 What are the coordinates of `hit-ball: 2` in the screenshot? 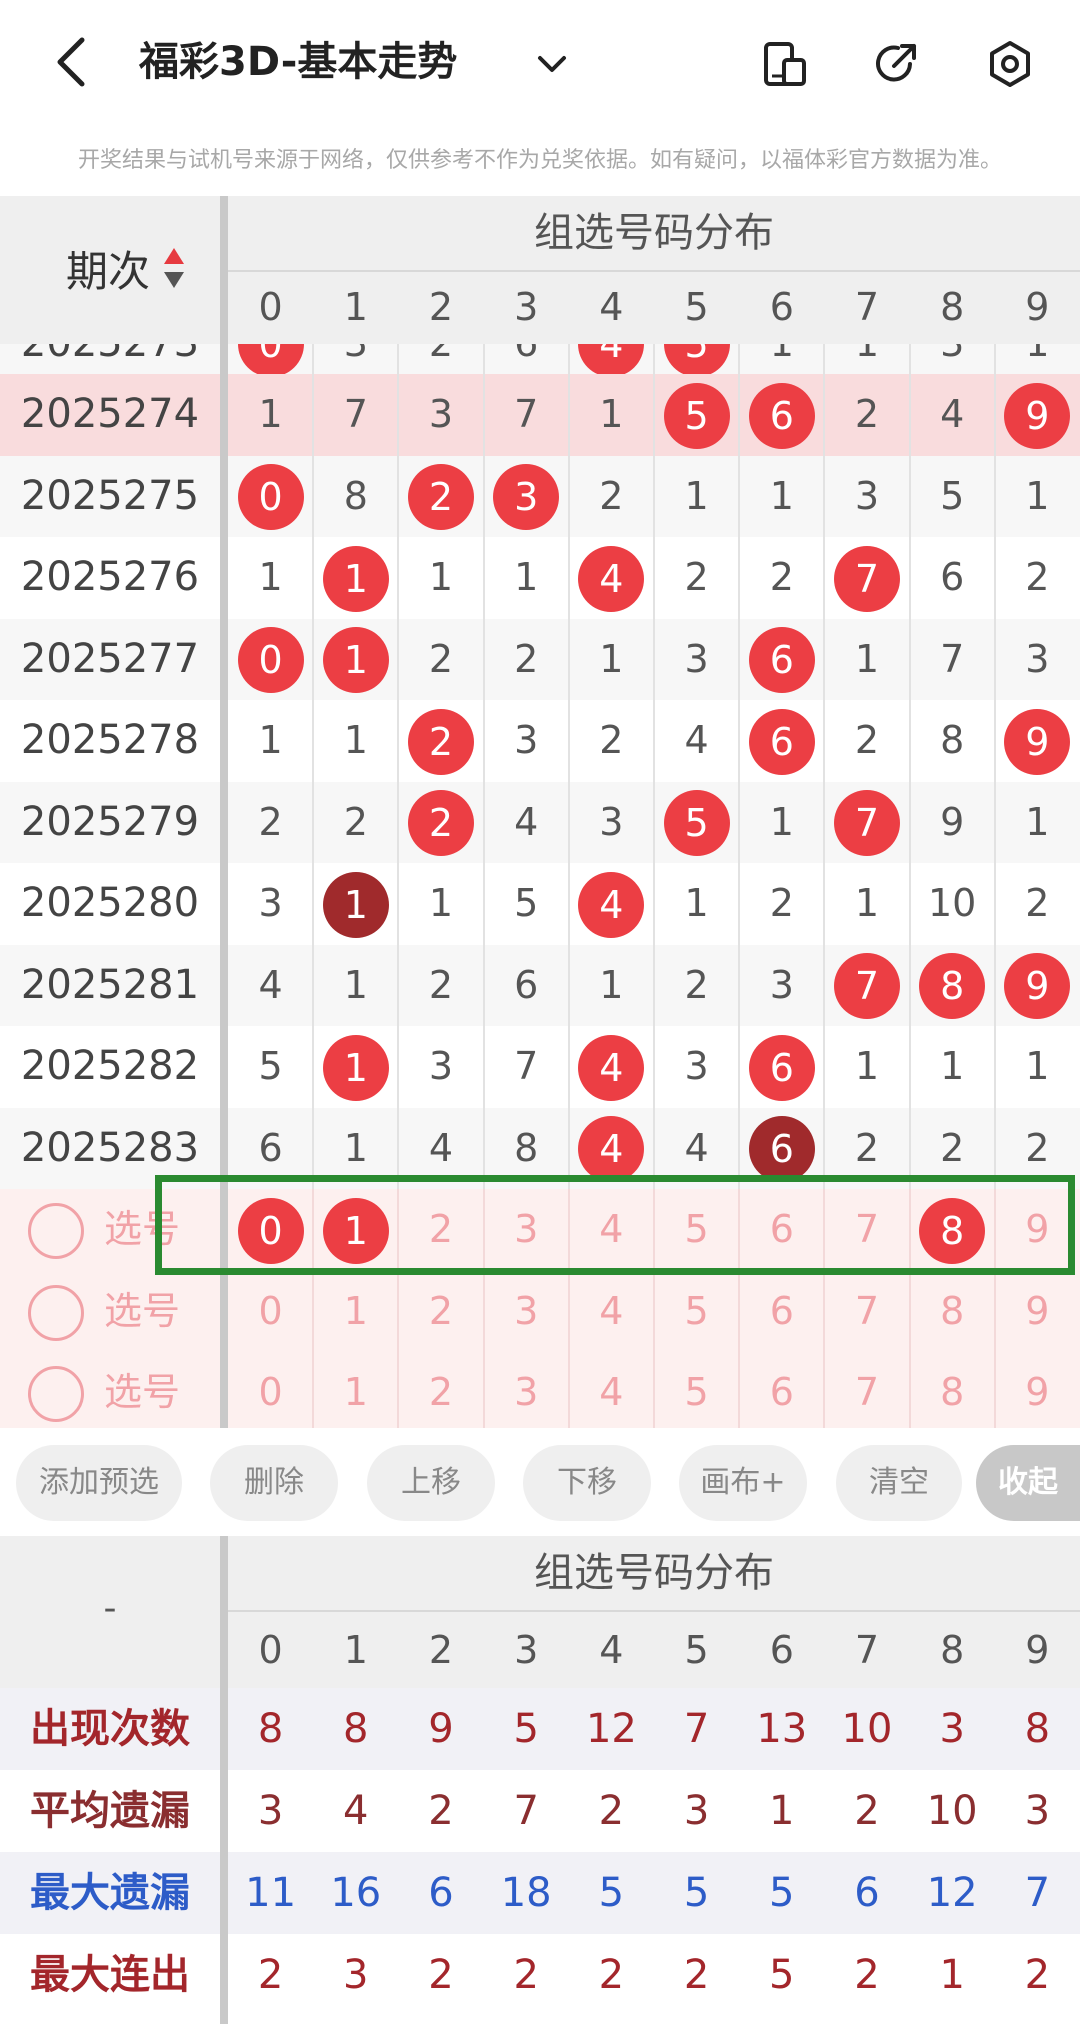 It's located at (440, 823).